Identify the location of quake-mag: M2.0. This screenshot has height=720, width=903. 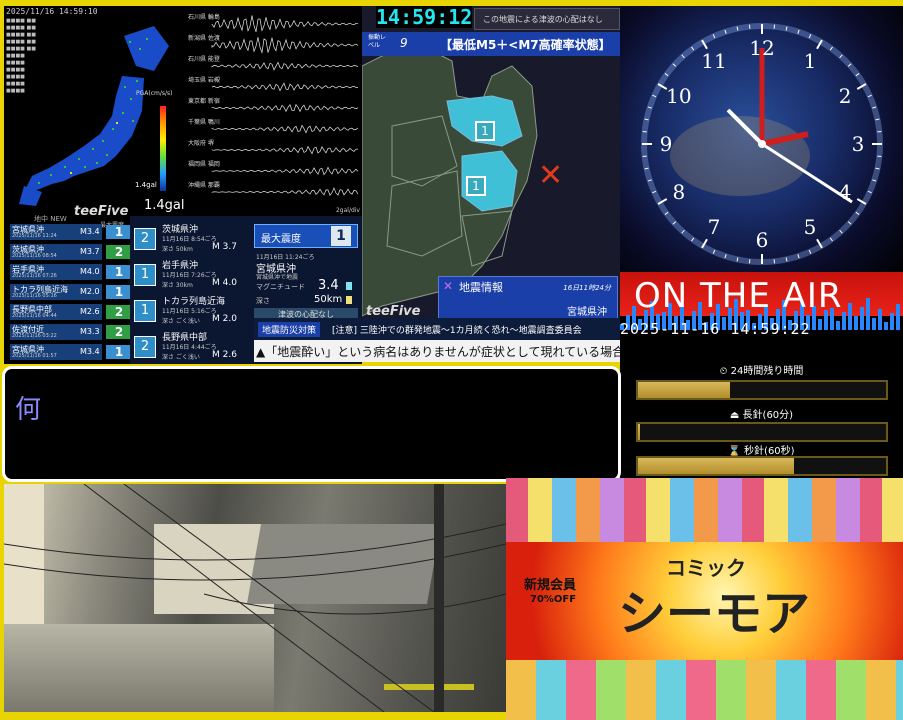
(90, 291).